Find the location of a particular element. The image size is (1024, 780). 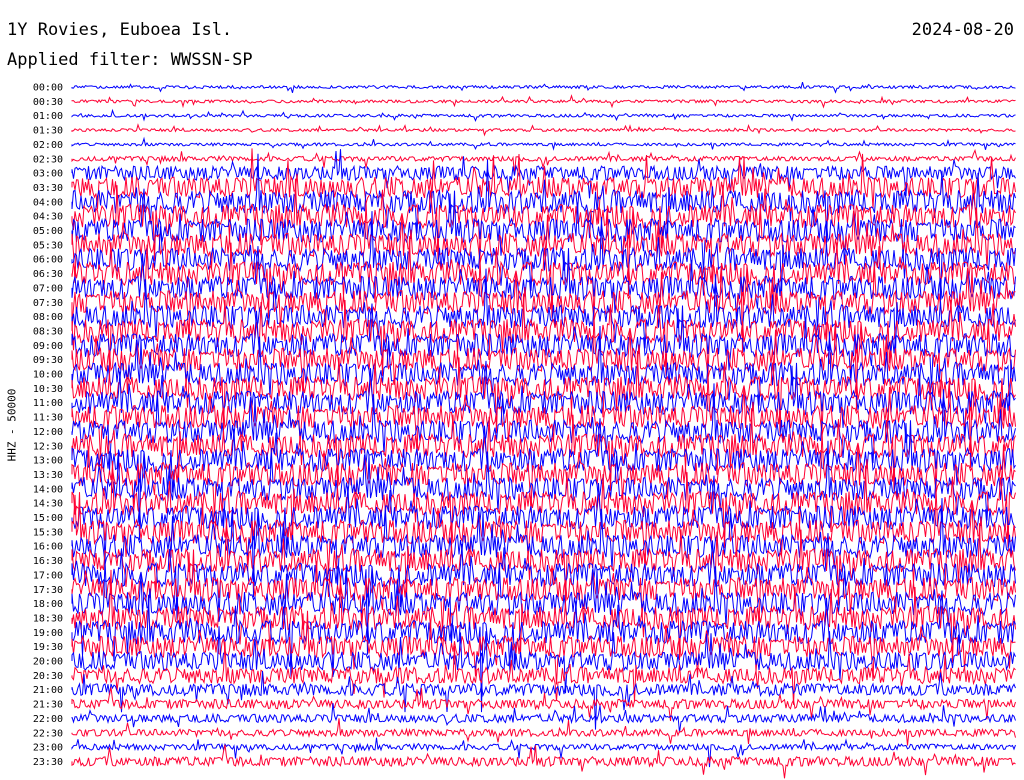

row-tick-label: 05:30 is located at coordinates (48, 245).